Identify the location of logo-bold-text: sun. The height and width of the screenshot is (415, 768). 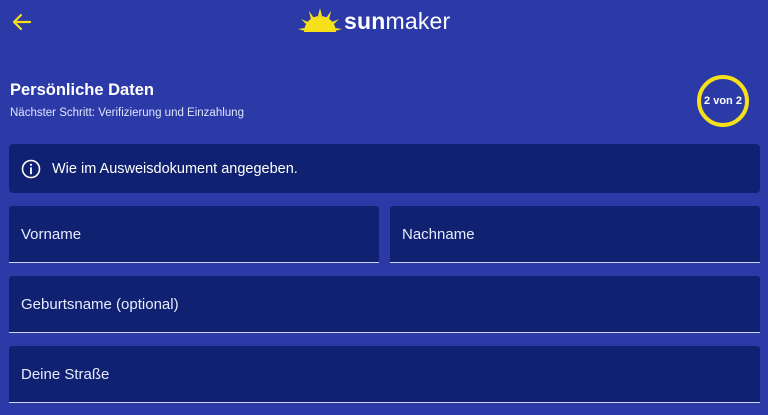
(365, 20).